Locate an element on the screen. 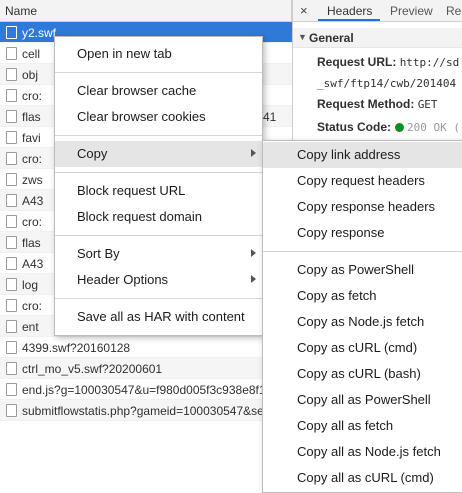 Image resolution: width=462 pixels, height=493 pixels. menu-item-label: Copy all as fetch is located at coordinates (345, 425).